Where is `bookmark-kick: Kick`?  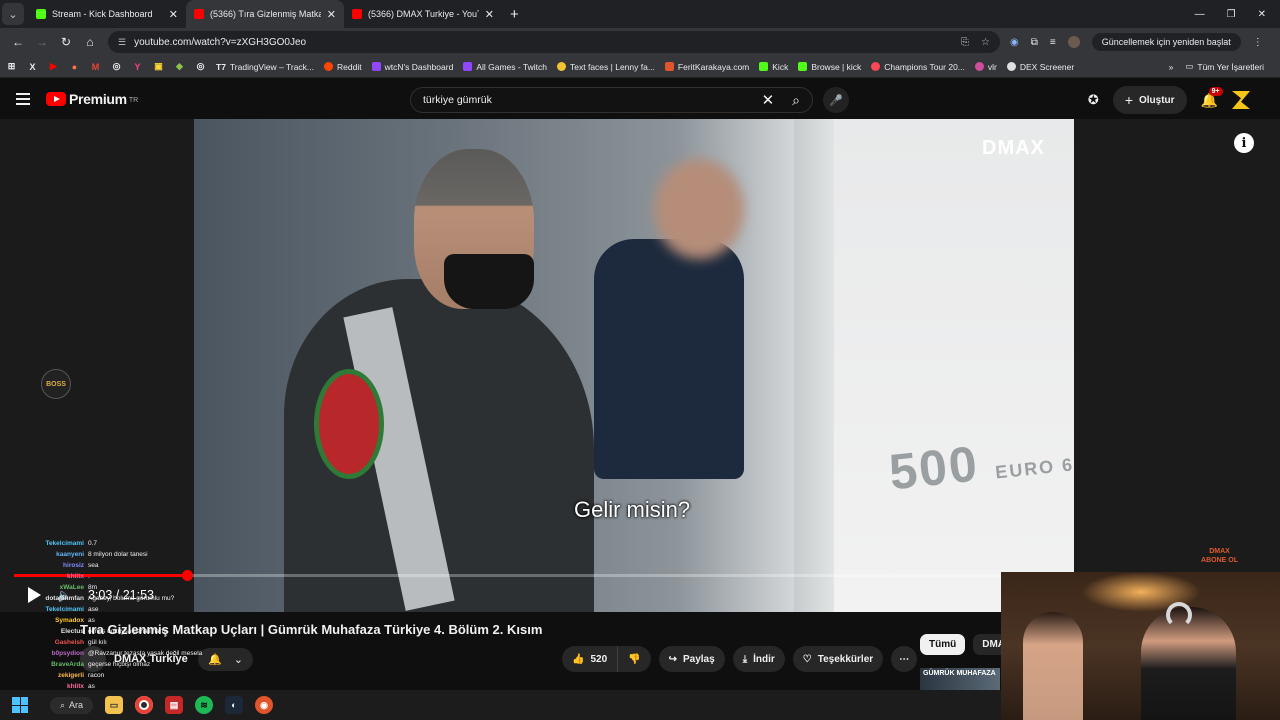
bookmark-kick: Kick is located at coordinates (773, 67).